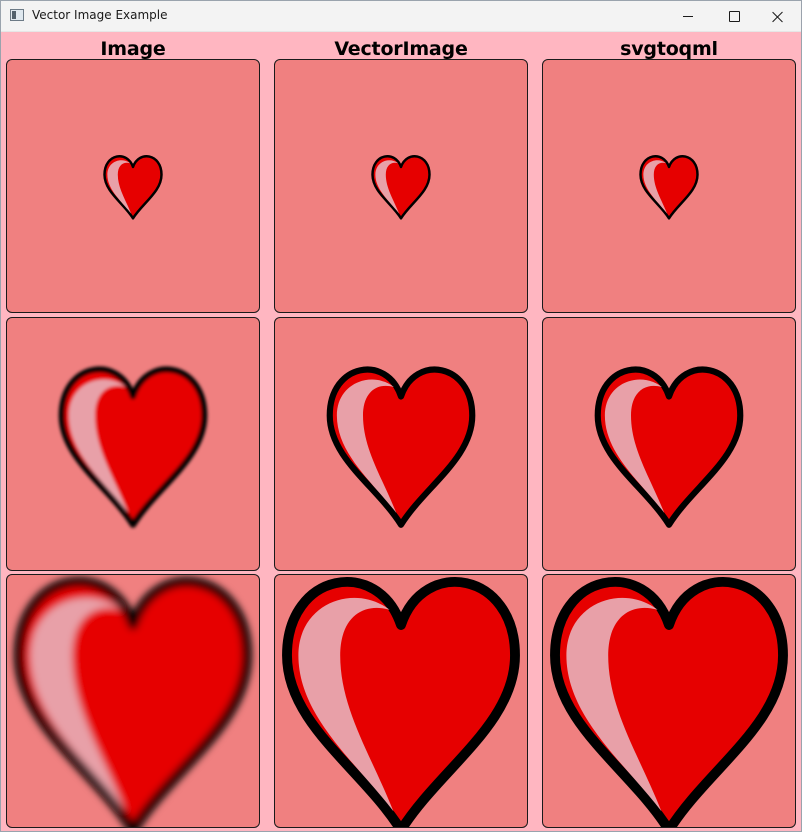  I want to click on close-icon, so click(778, 17).